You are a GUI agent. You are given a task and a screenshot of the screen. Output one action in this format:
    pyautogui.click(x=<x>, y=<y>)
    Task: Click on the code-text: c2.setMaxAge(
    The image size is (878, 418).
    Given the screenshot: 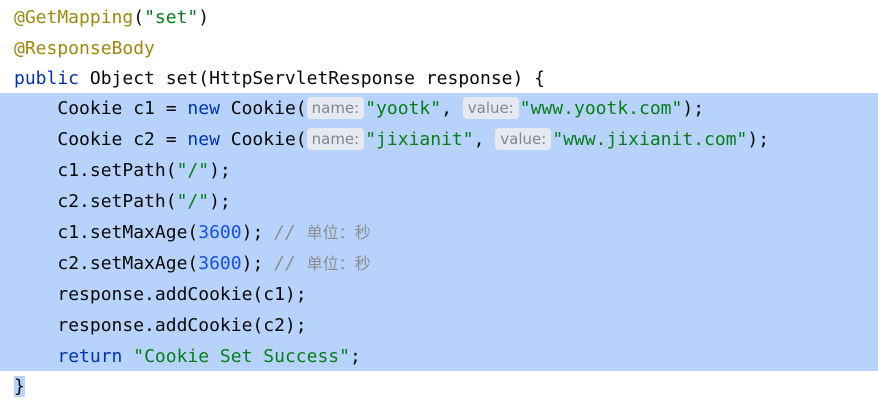 What is the action you would take?
    pyautogui.click(x=128, y=263)
    